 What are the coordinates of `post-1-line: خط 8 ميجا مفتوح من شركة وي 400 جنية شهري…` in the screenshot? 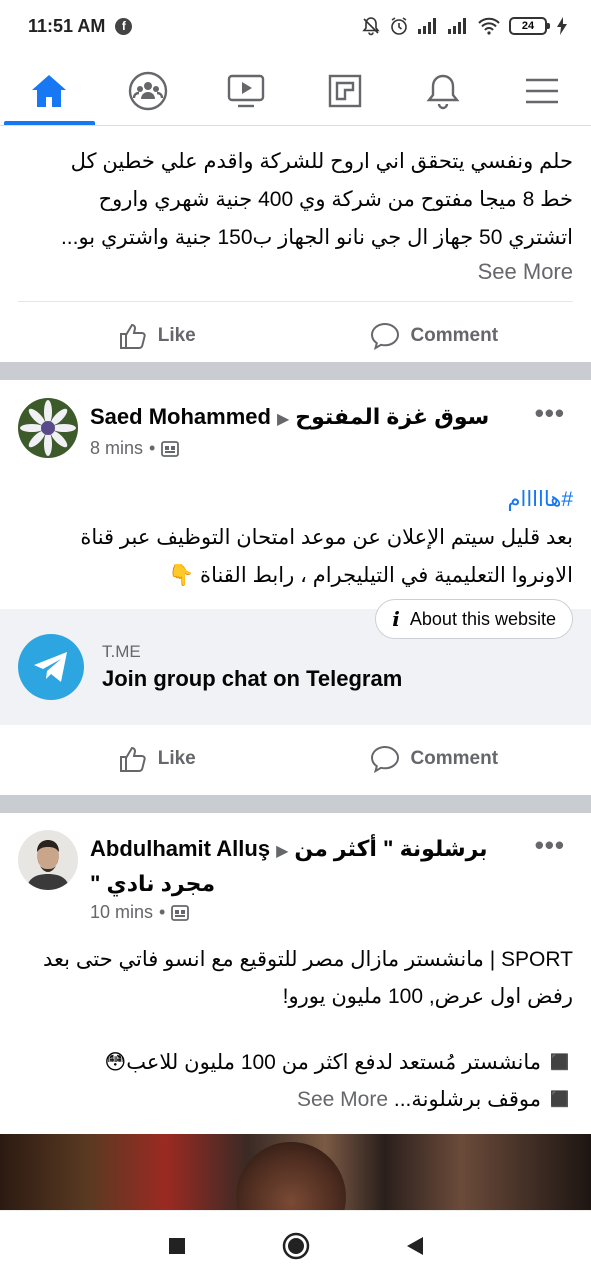 It's located at (335, 199).